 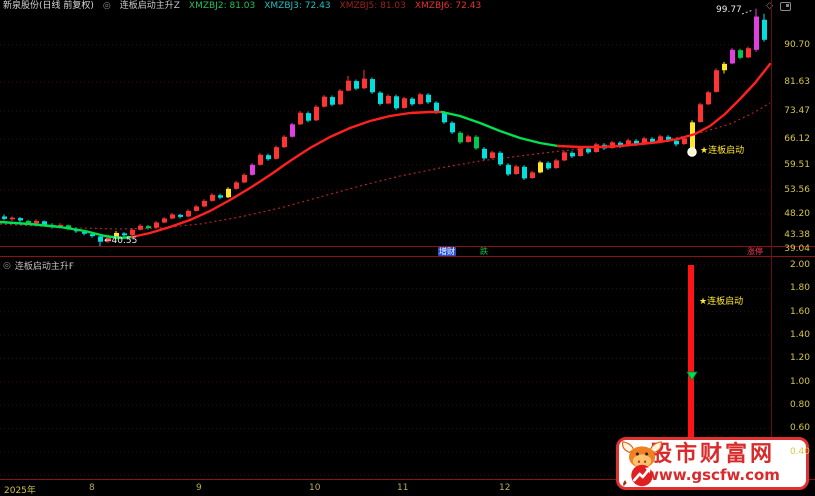 What do you see at coordinates (799, 312) in the screenshot?
I see `sub-price-tick: 1.60` at bounding box center [799, 312].